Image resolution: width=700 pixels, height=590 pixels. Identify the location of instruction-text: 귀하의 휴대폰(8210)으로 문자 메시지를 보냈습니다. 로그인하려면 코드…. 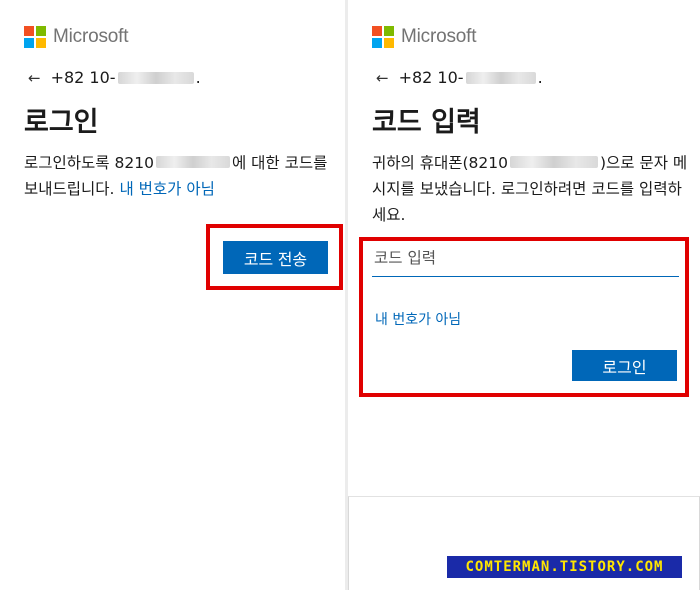
(530, 189).